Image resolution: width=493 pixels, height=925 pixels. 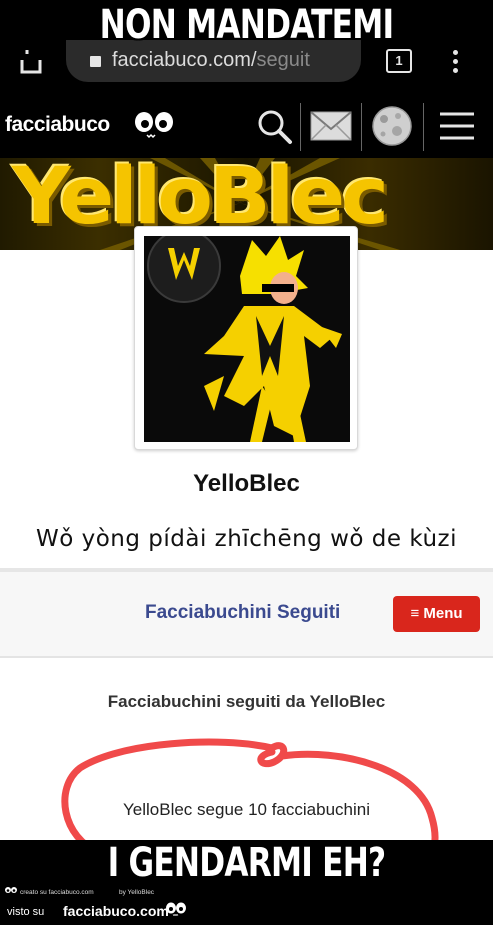 I want to click on meme-bottom-caption: I GENDARMI EH?, so click(x=246, y=863).